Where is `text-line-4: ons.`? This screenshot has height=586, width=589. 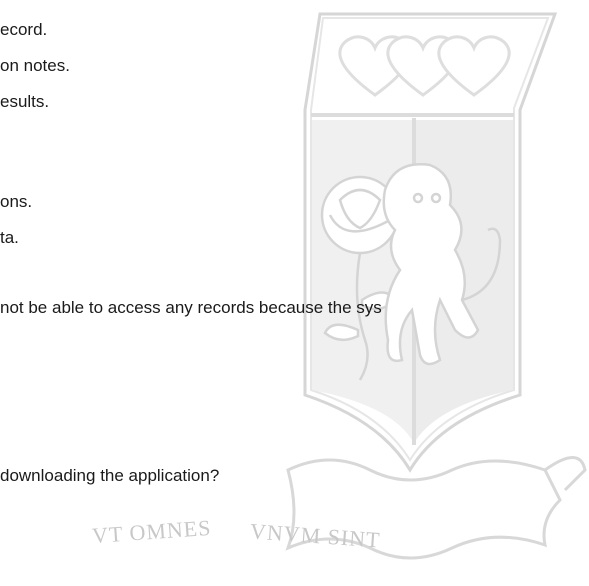 text-line-4: ons. is located at coordinates (16, 201).